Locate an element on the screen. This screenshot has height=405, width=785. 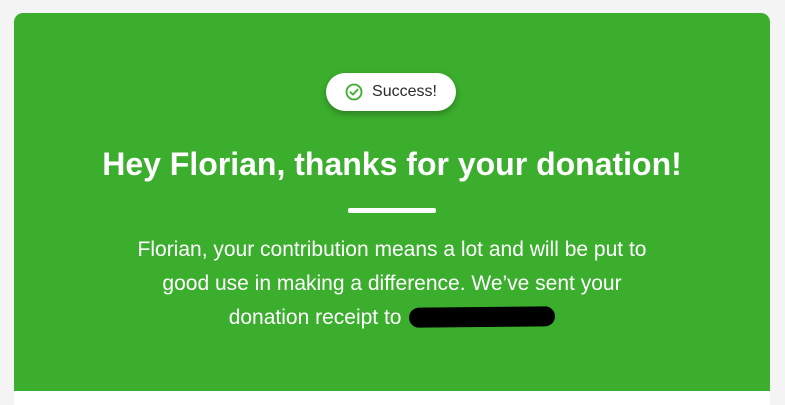
page-title: Hey Florian, thanks for your donation! is located at coordinates (392, 164).